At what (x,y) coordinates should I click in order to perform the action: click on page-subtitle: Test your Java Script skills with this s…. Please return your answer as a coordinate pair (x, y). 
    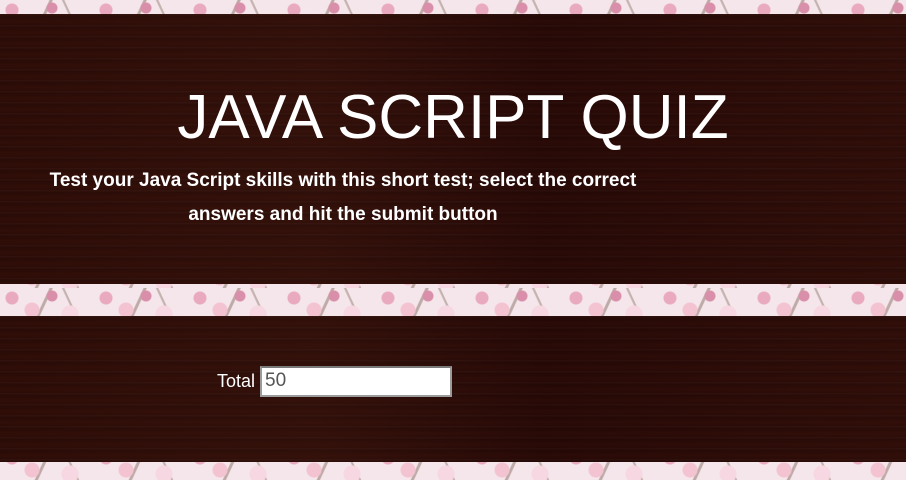
    Looking at the image, I should click on (343, 197).